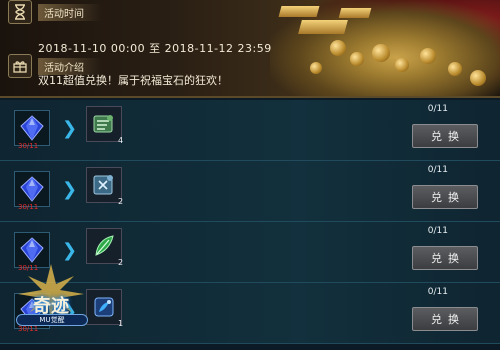 This screenshot has width=500, height=350. I want to click on item-count: 1, so click(121, 323).